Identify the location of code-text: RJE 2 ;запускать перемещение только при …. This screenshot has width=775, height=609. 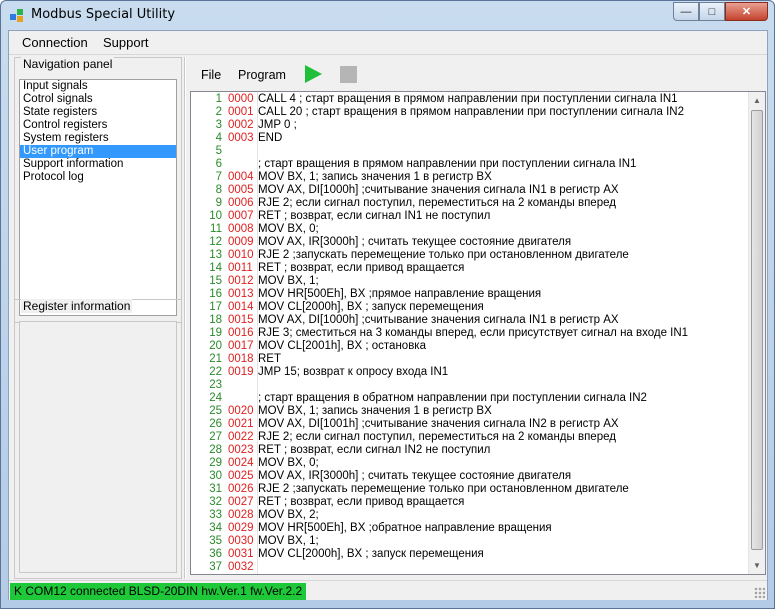
(443, 489).